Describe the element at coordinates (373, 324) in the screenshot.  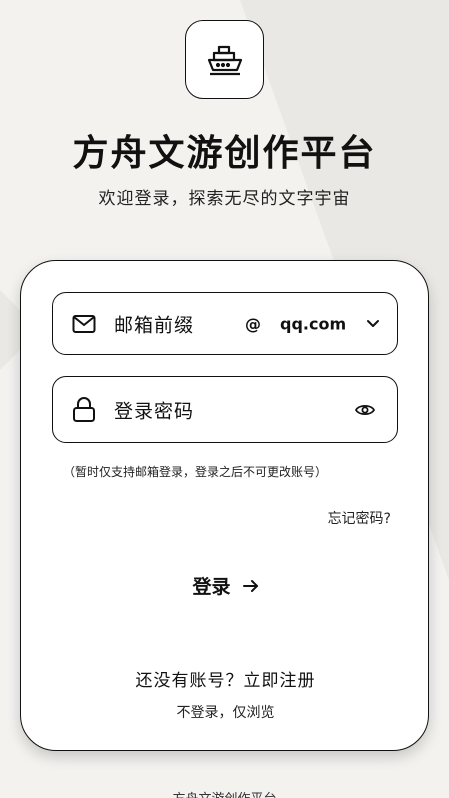
I see `chevron-down-icon` at that location.